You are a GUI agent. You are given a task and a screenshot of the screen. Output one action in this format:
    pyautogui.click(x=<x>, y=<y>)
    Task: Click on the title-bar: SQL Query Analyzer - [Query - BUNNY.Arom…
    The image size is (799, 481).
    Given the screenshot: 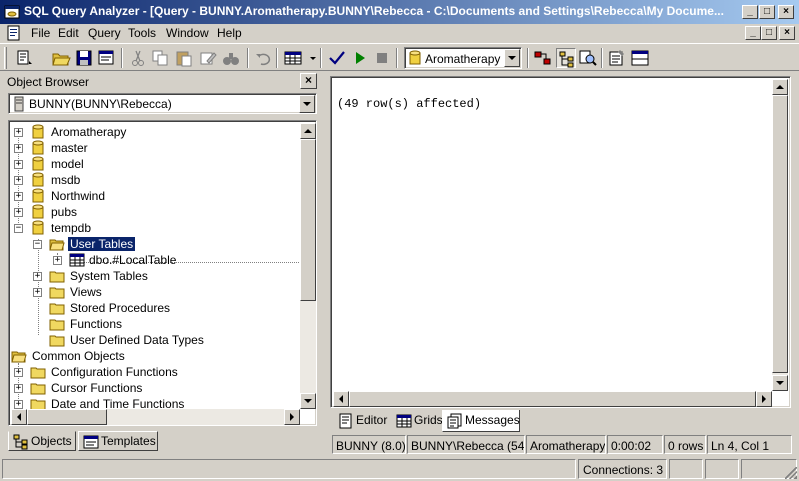 What is the action you would take?
    pyautogui.click(x=399, y=12)
    